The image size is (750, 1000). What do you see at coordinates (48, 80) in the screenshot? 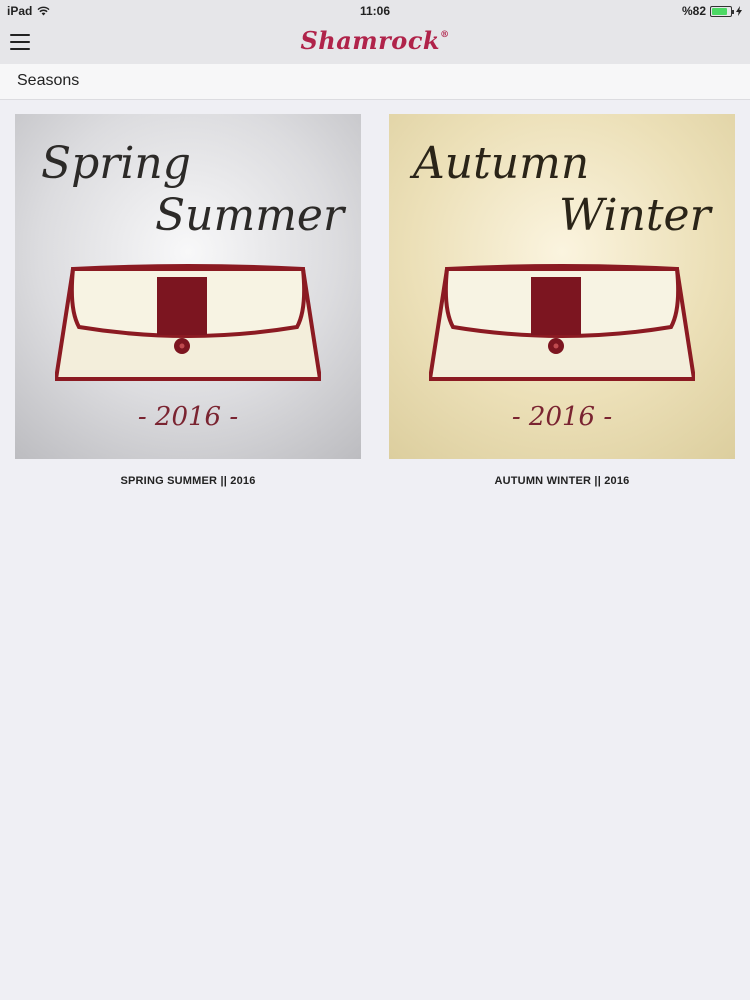
I see `page-title: Seasons` at bounding box center [48, 80].